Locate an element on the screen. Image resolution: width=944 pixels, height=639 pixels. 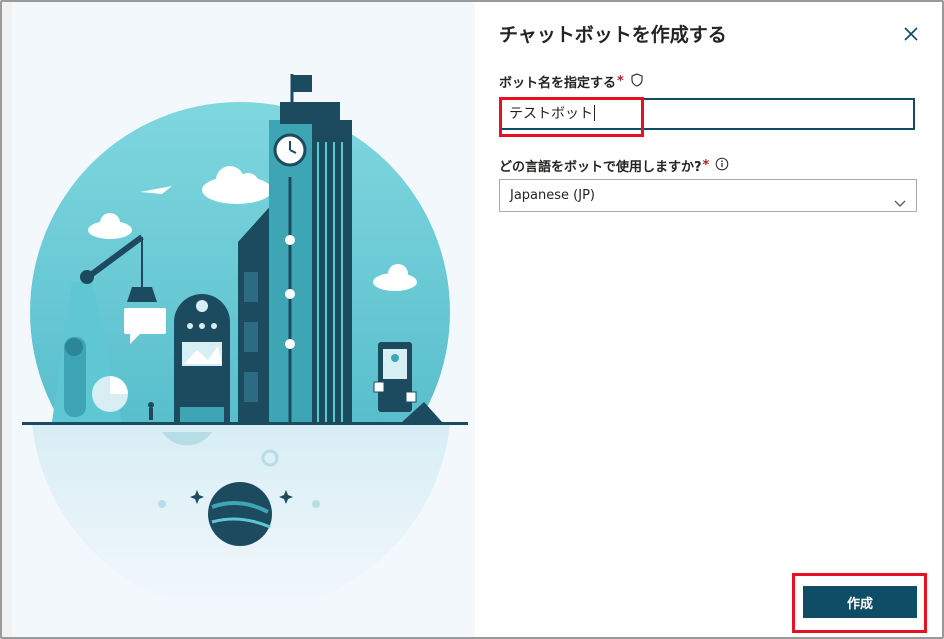
kiosk is located at coordinates (202, 358).